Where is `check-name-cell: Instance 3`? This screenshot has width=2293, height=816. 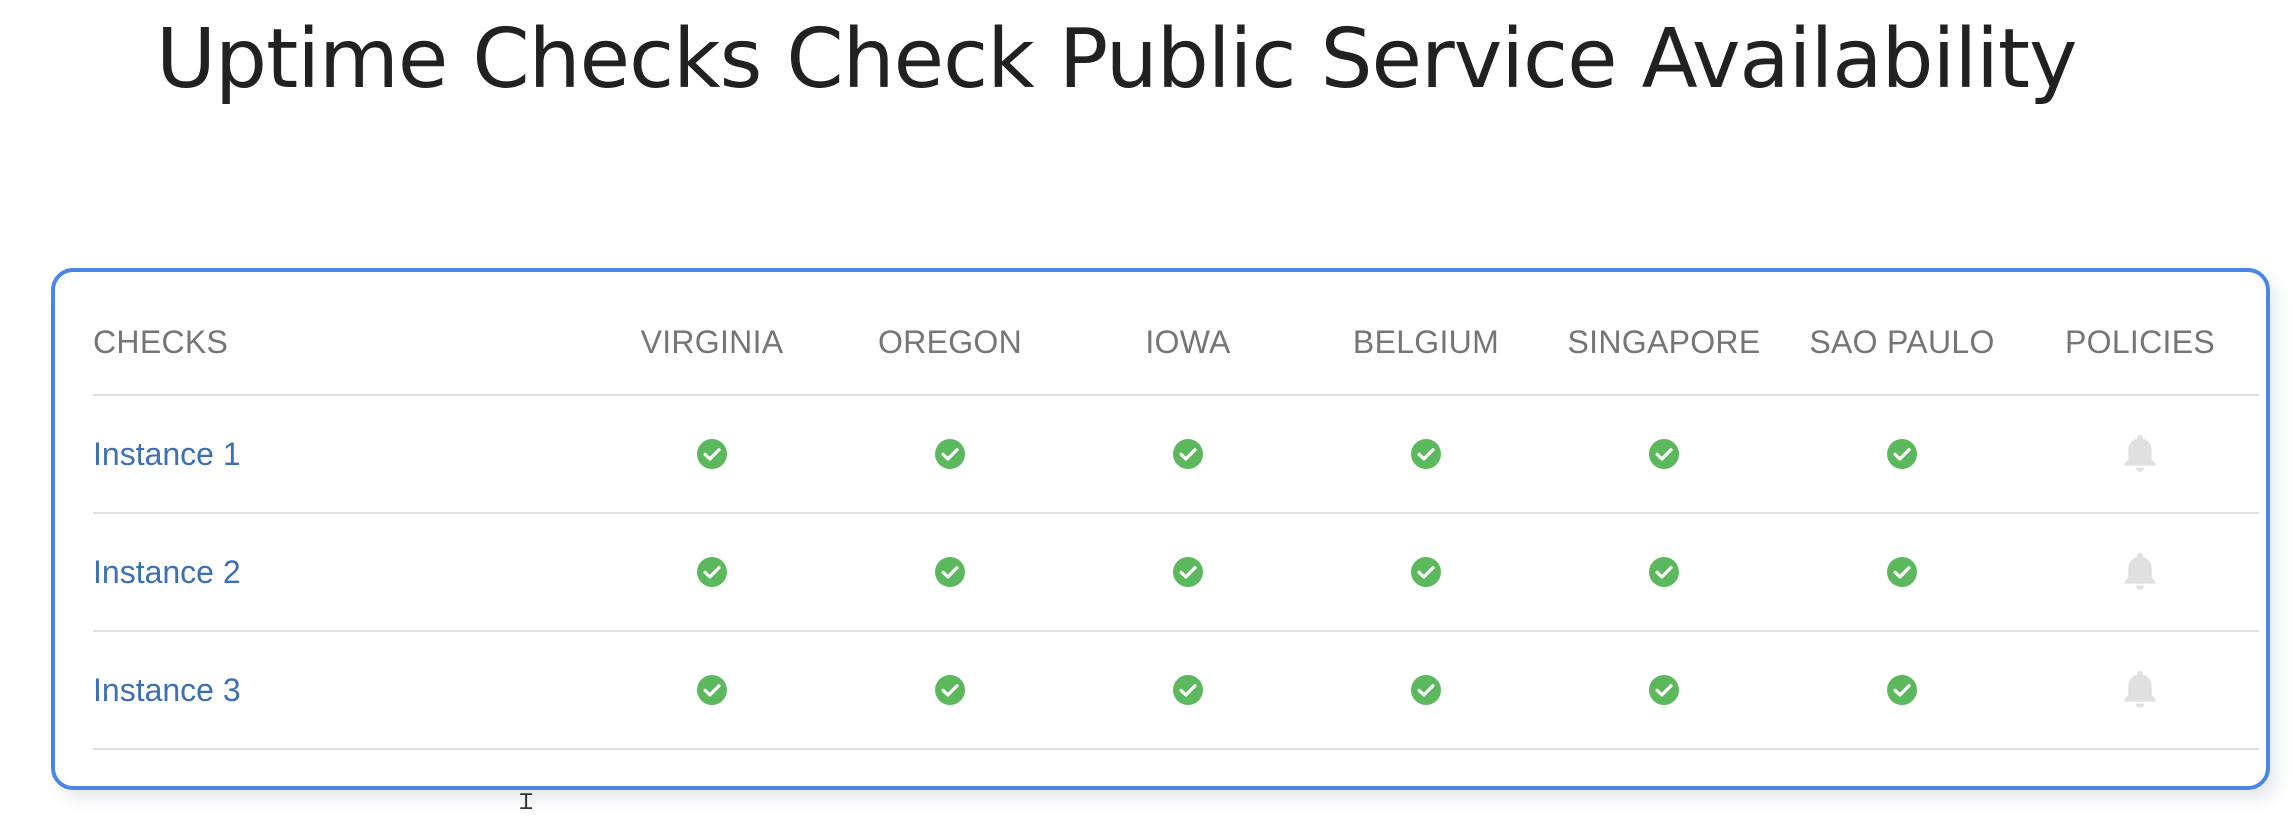
check-name-cell: Instance 3 is located at coordinates (343, 690).